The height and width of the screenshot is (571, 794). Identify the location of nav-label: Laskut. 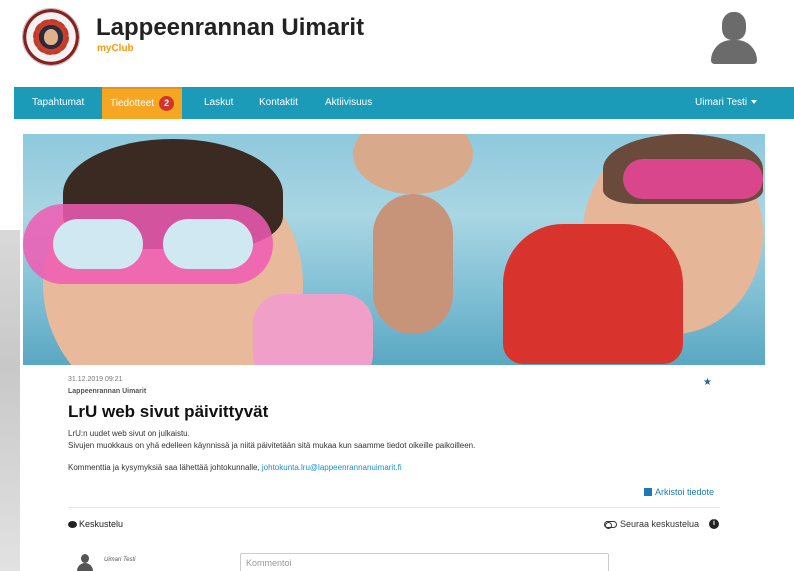
(219, 102).